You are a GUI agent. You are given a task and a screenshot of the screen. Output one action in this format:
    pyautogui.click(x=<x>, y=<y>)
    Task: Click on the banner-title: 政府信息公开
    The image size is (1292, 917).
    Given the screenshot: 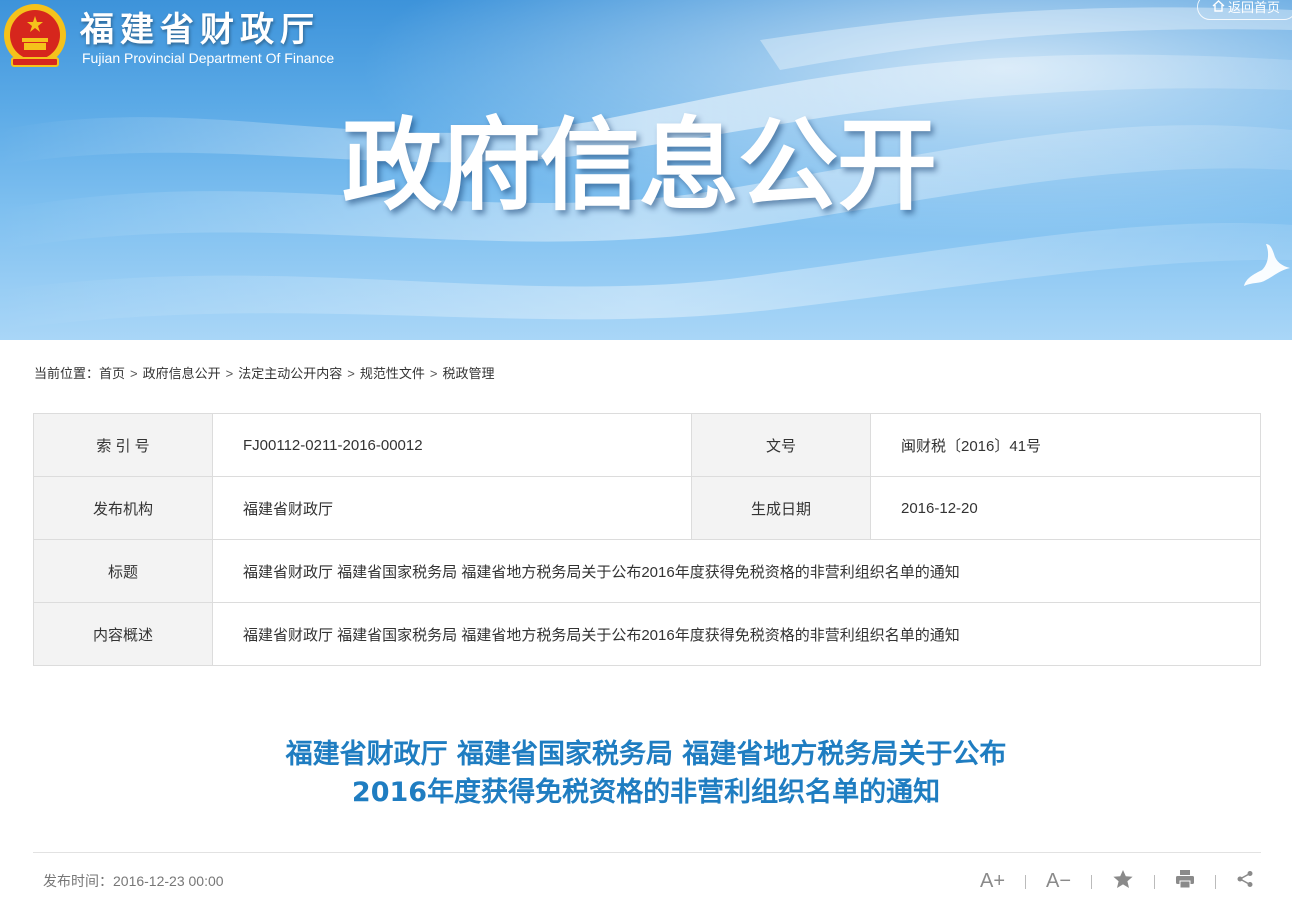 What is the action you would take?
    pyautogui.click(x=639, y=165)
    